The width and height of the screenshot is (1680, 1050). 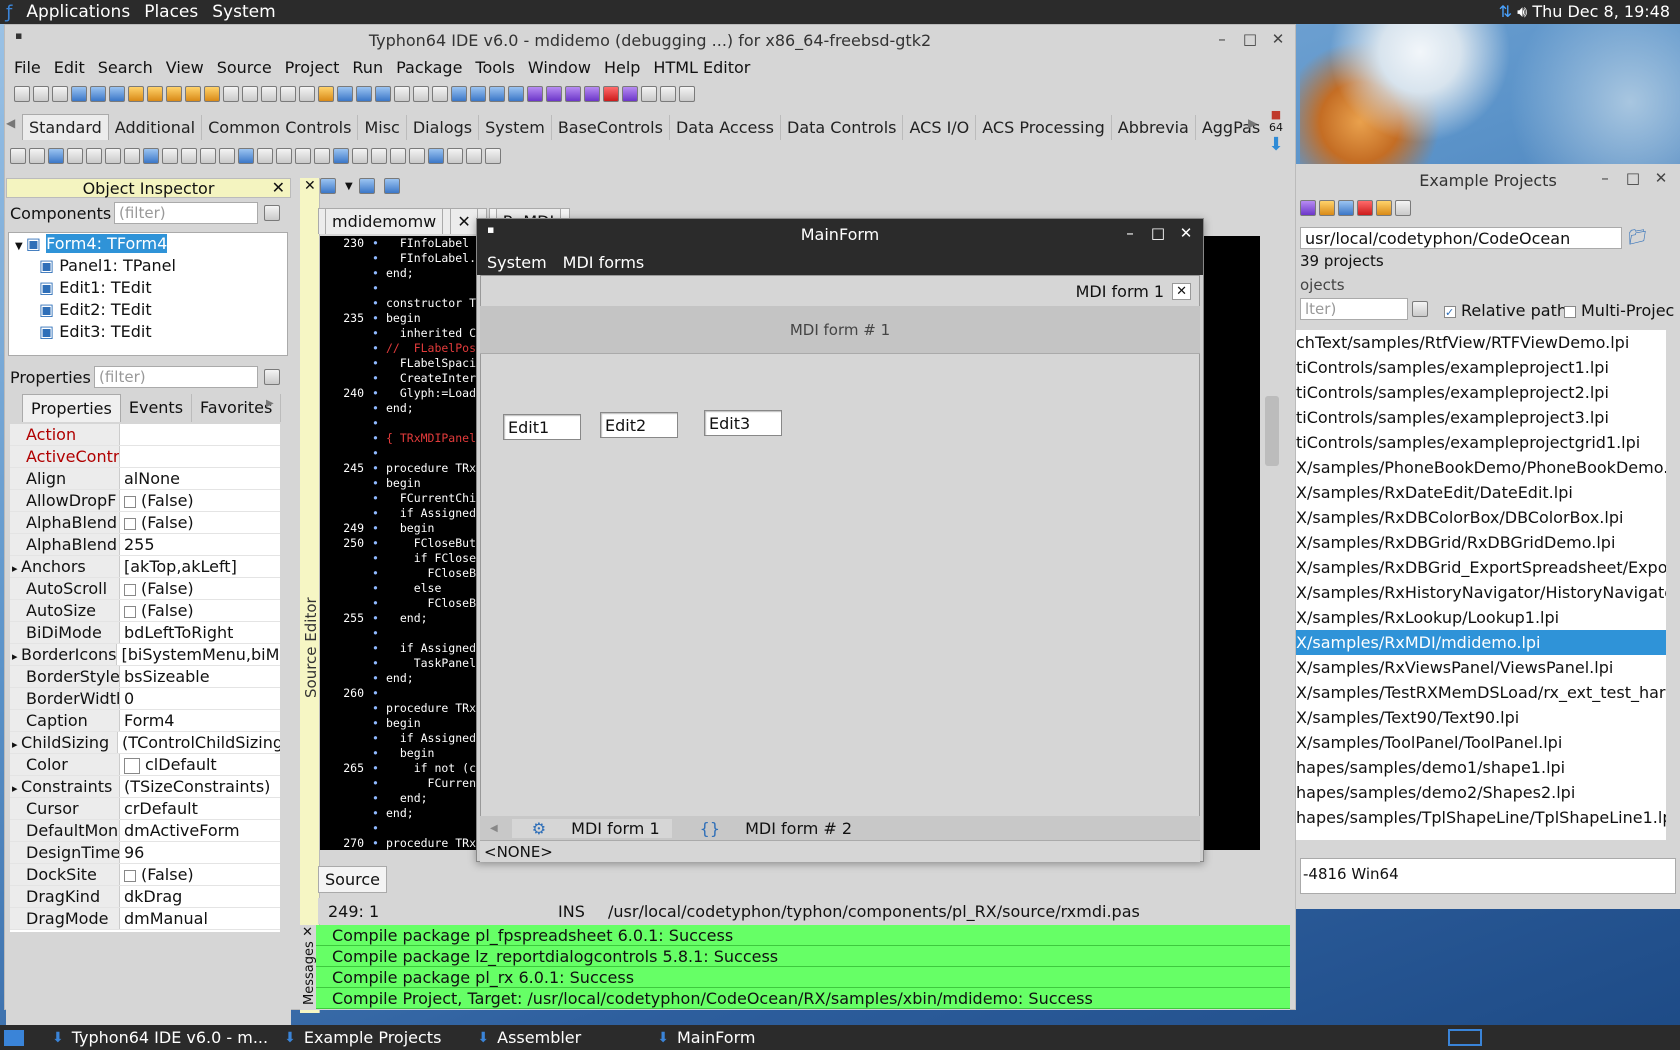 I want to click on path-field: usr/local/codetyphon/CodeOcean, so click(x=1461, y=238).